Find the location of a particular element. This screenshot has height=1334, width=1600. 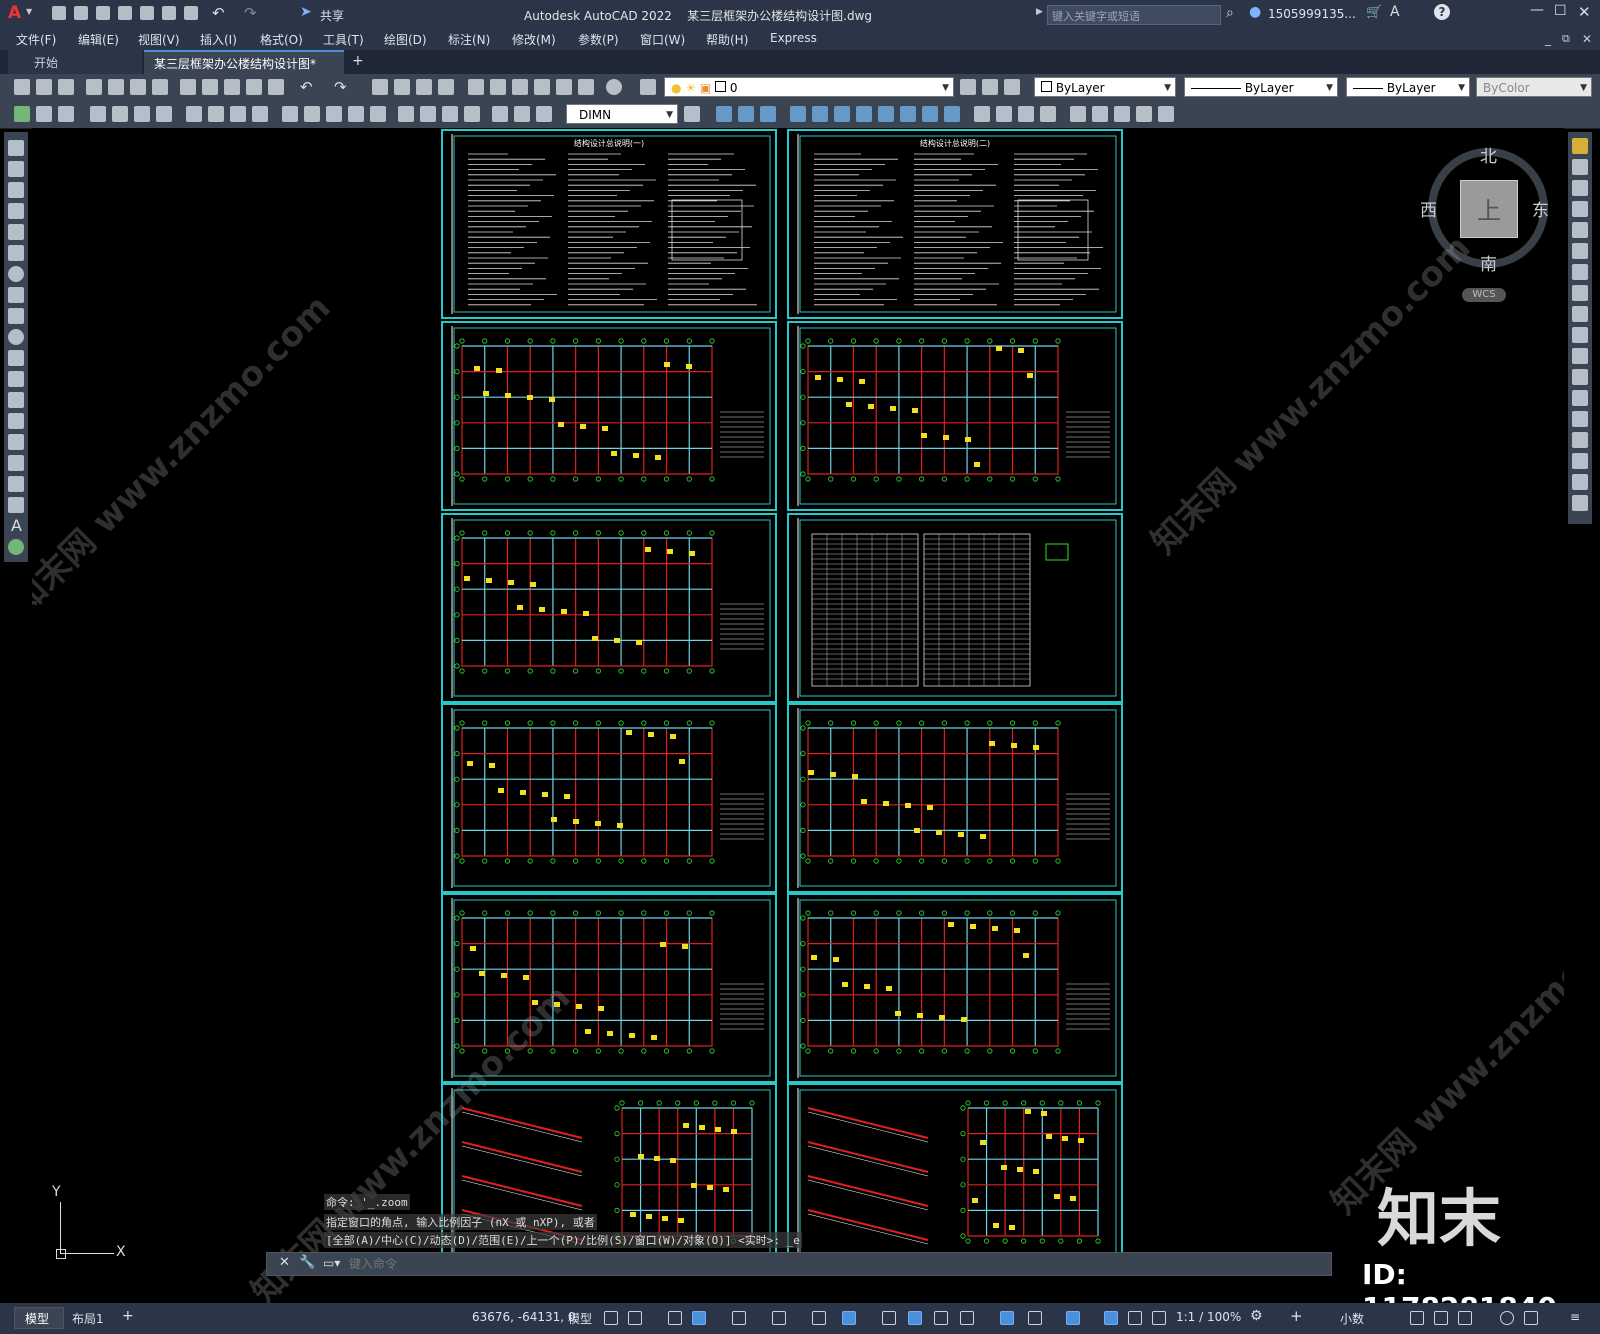

doc-restore-icon: ⧉ is located at coordinates (1566, 39).